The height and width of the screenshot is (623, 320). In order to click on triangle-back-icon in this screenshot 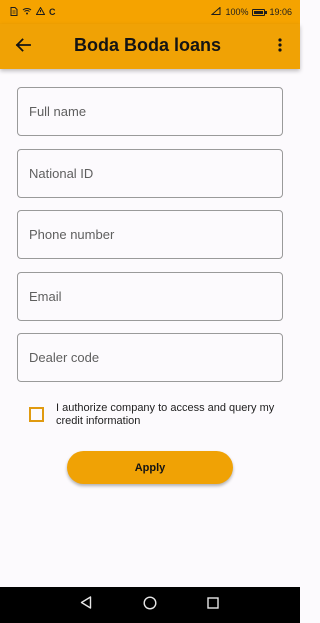, I will do `click(86, 605)`.